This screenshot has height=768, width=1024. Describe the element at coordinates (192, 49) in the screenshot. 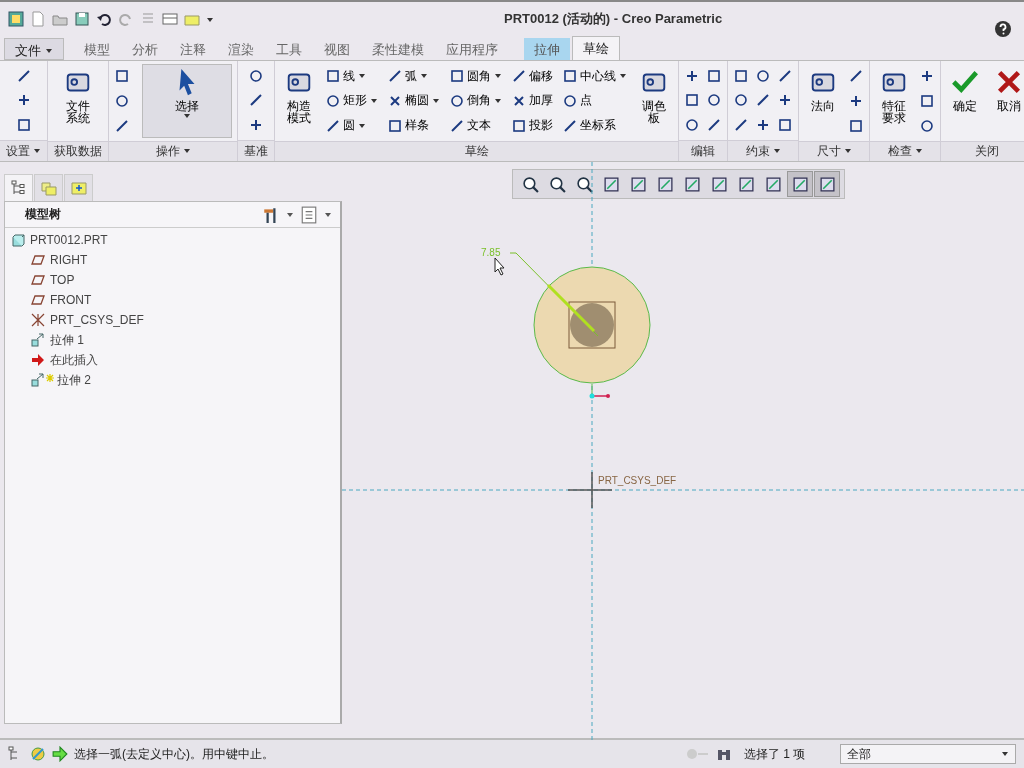

I see `ribbon-tab: 注释` at that location.